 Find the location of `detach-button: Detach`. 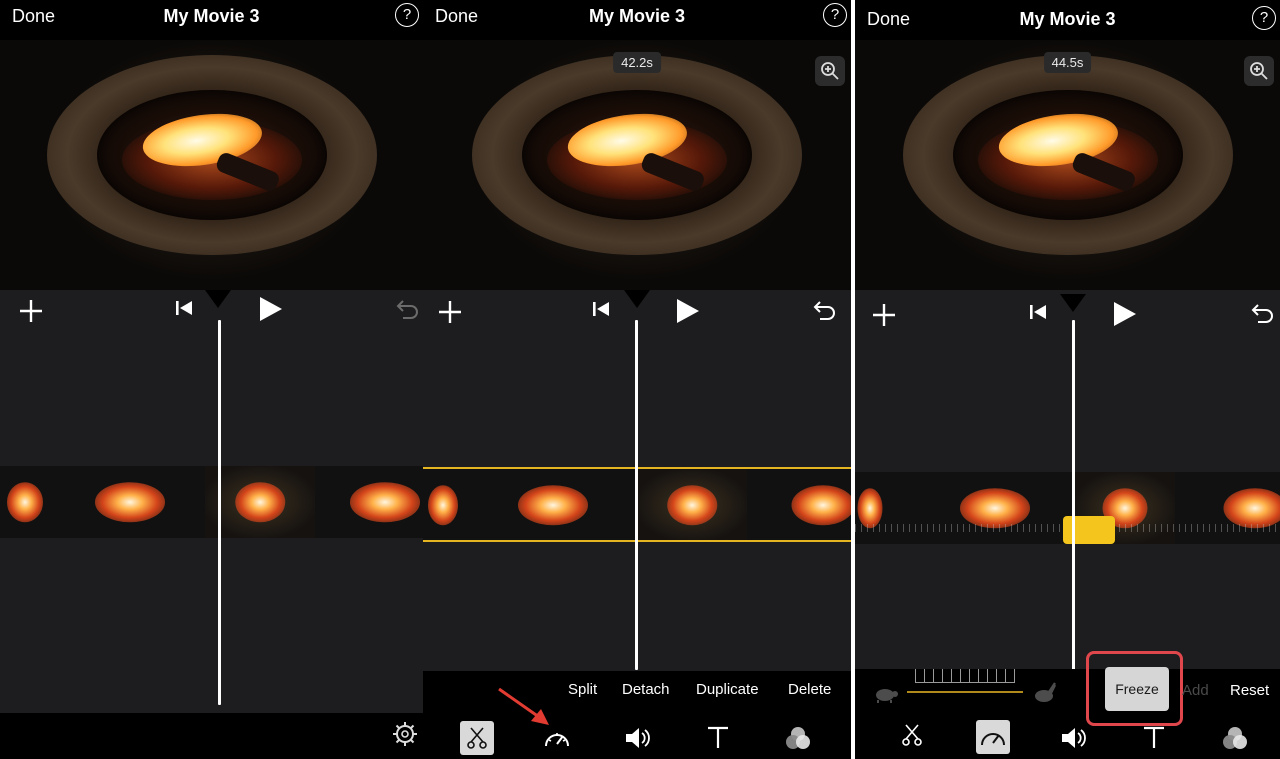

detach-button: Detach is located at coordinates (646, 689).